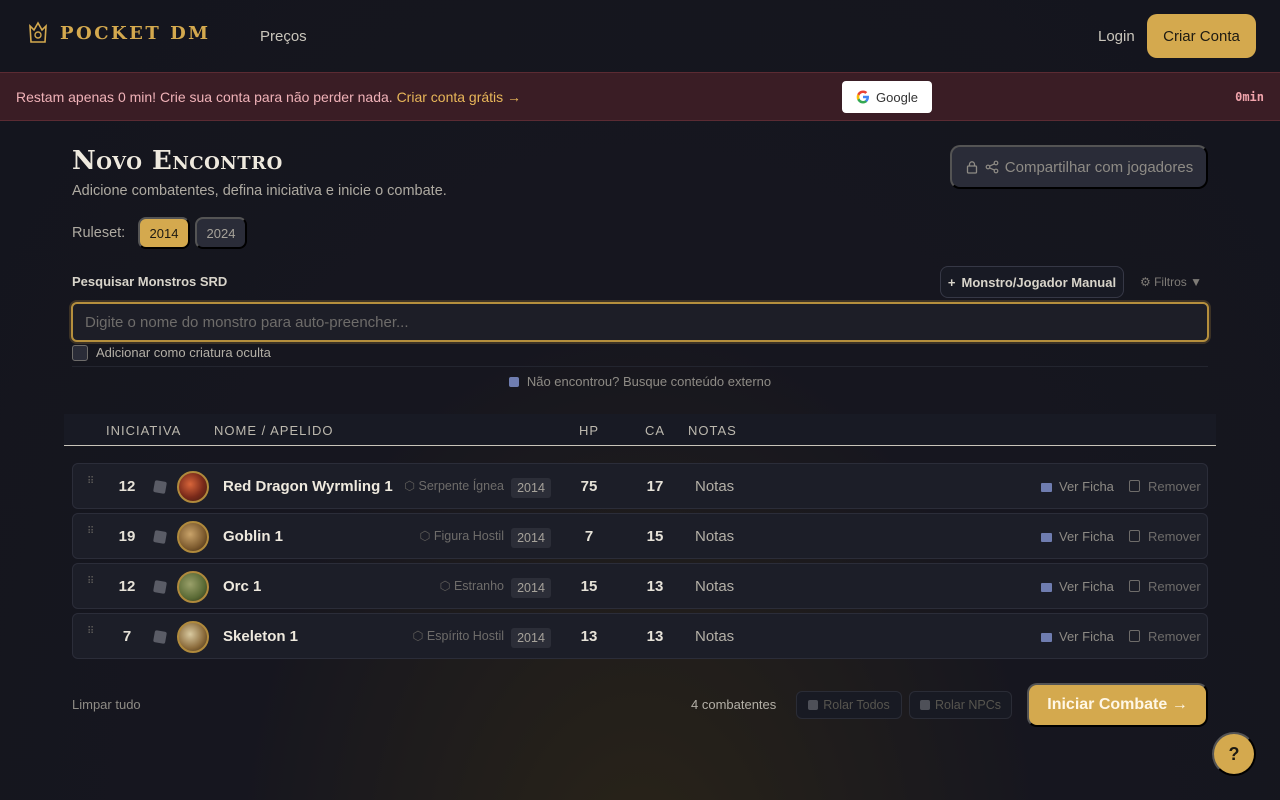 The image size is (1280, 800). I want to click on combatant-name: Skeleton 1, so click(260, 636).